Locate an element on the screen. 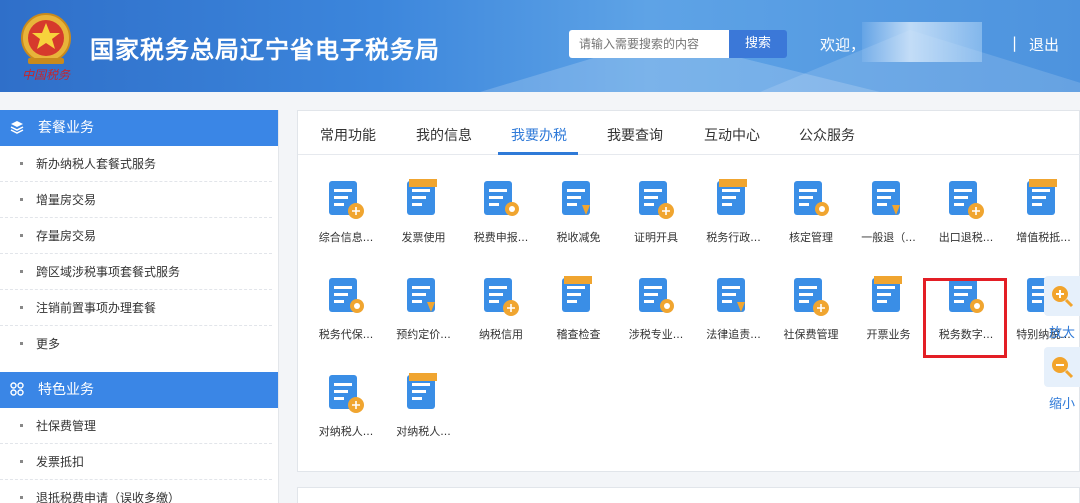 The height and width of the screenshot is (503, 1080). sidebar-item: 存量房交易 is located at coordinates (136, 236).